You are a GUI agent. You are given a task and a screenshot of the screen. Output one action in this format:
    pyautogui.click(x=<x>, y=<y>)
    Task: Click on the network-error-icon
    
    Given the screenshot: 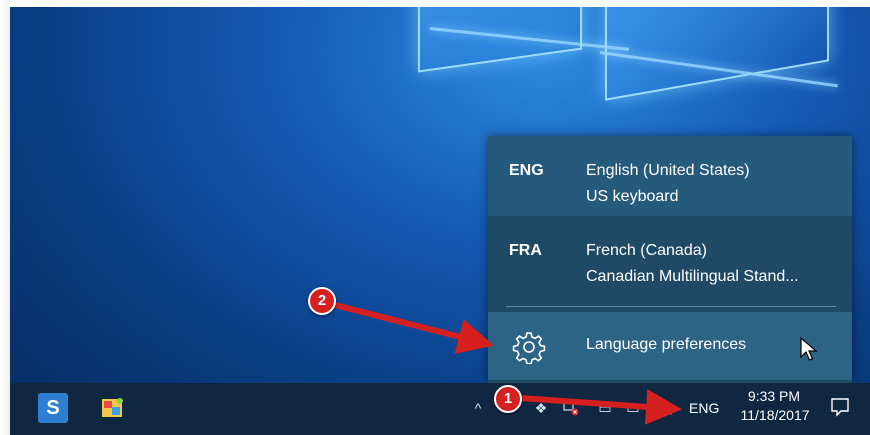 What is the action you would take?
    pyautogui.click(x=571, y=408)
    